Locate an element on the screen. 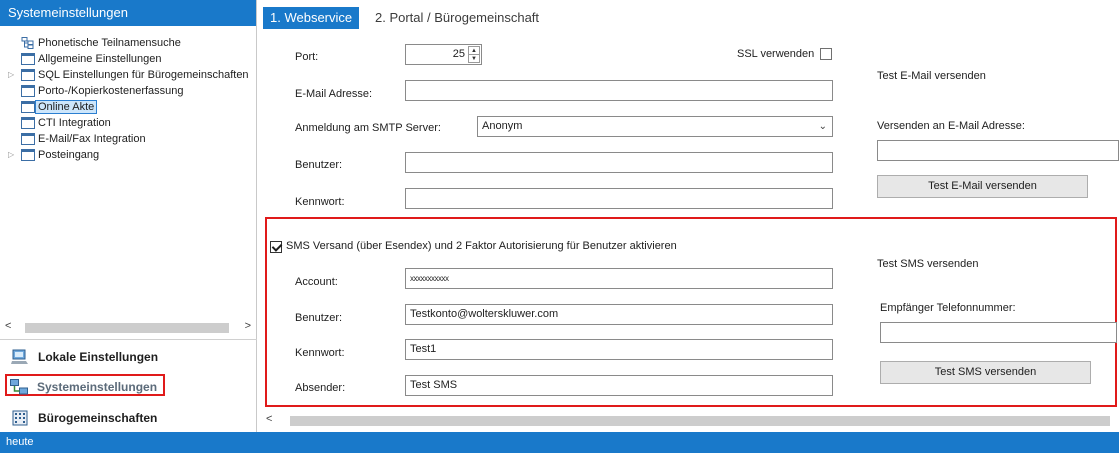 This screenshot has height=453, width=1119. tree-item-phonetische-teilnamensuche: Phonetische Teilnamensuche is located at coordinates (128, 43).